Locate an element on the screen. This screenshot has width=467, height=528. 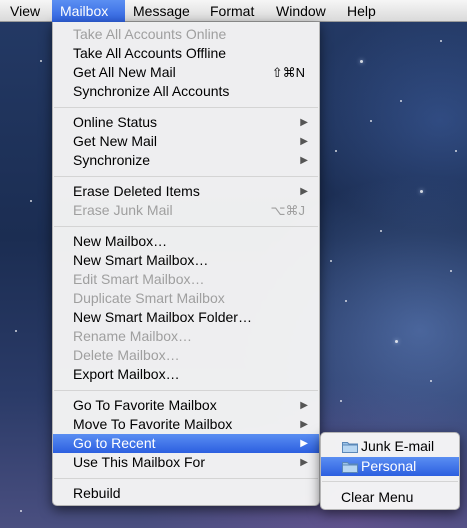
menu-item-label: Move To Favorite Mailbox is located at coordinates (153, 424).